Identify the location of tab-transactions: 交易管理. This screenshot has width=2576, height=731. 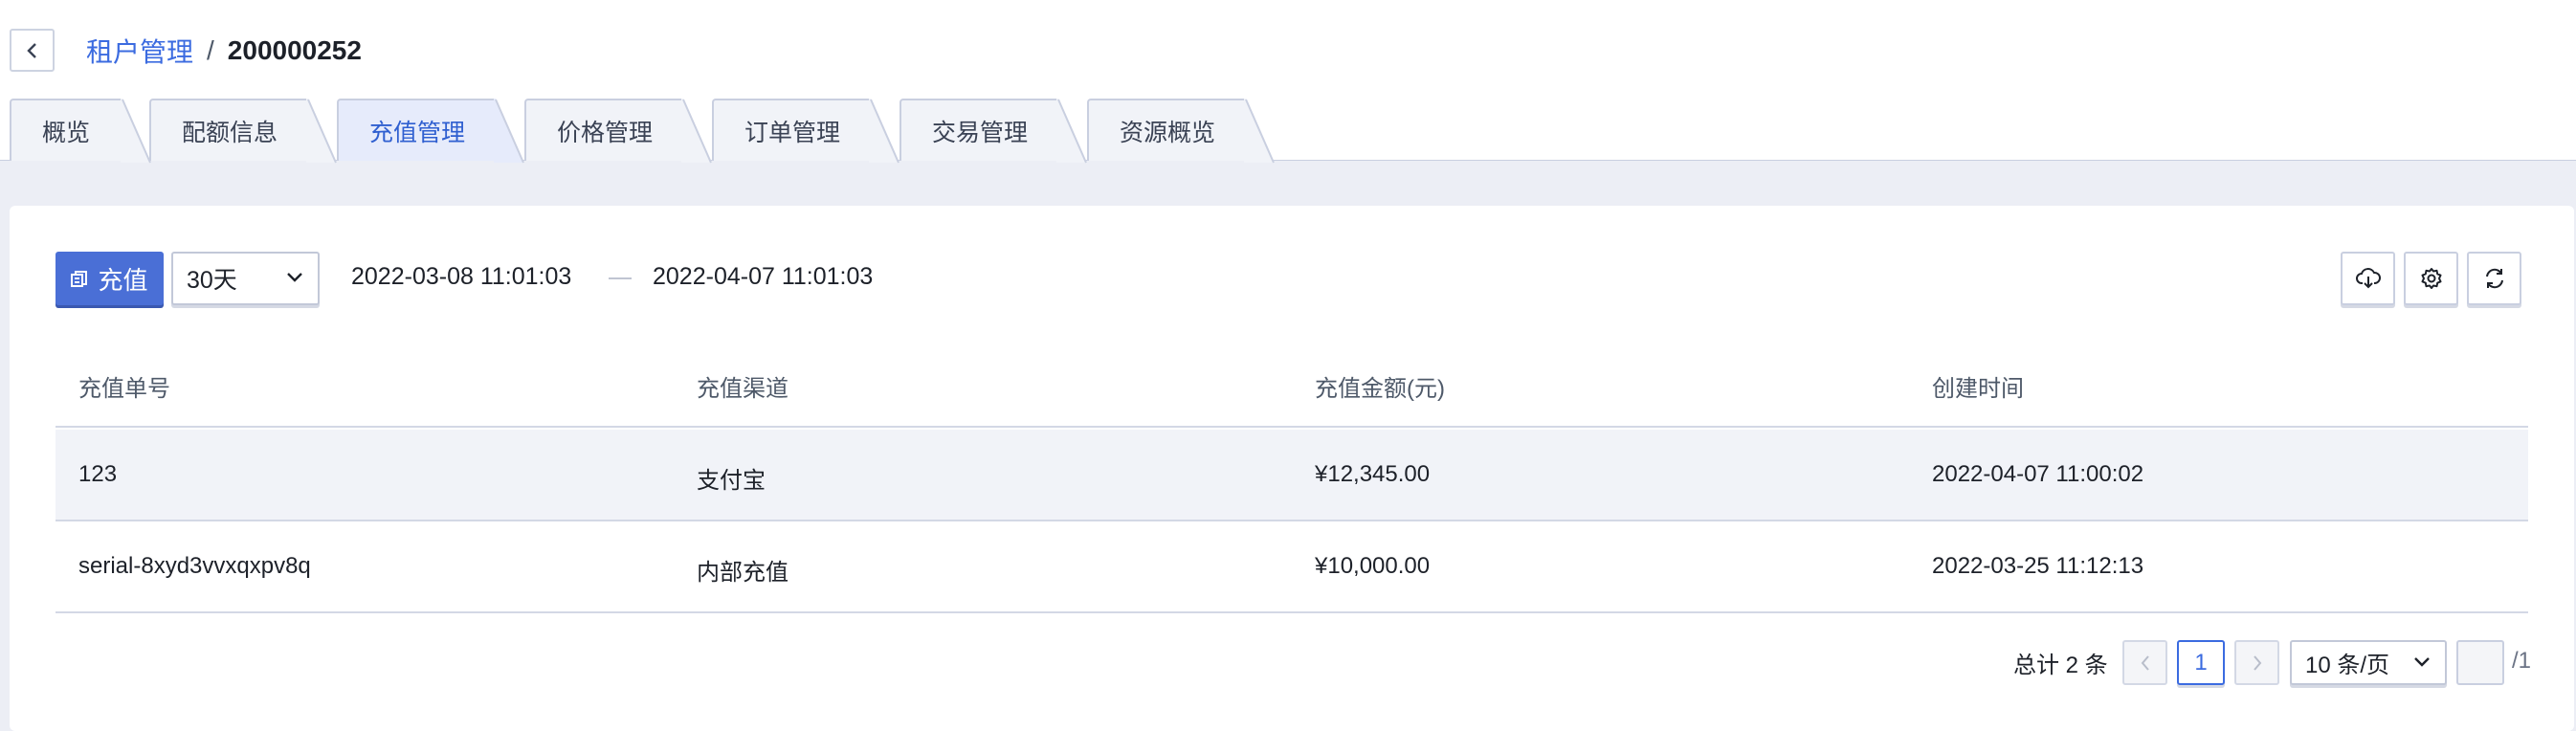
(993, 131).